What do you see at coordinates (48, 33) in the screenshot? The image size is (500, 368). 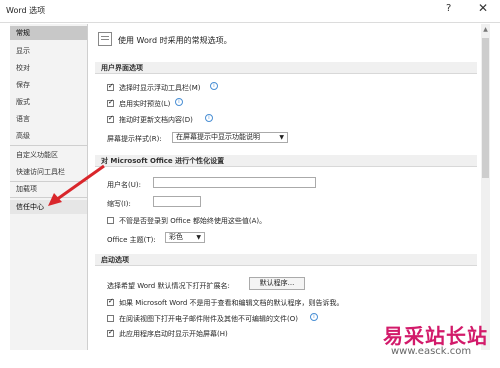 I see `sidebar-item-general: 常规` at bounding box center [48, 33].